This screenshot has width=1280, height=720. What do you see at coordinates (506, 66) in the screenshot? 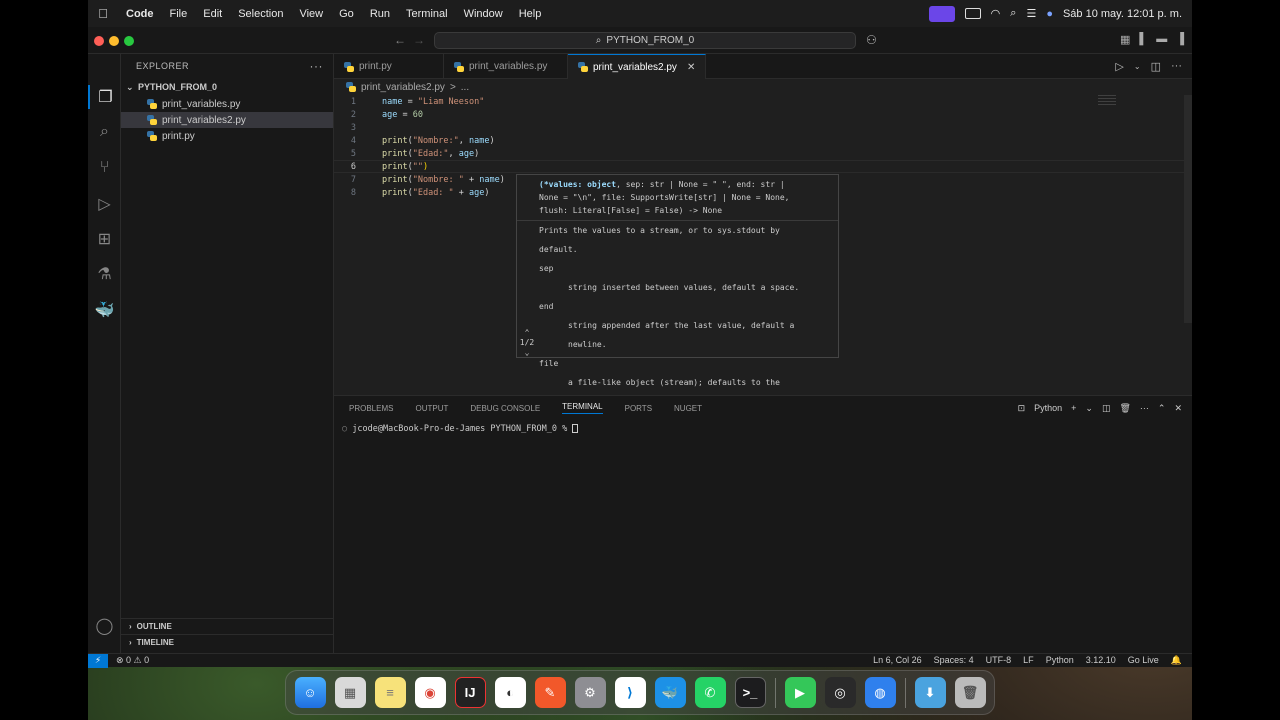
I see `tab-print-variables: print_variables.py` at bounding box center [506, 66].